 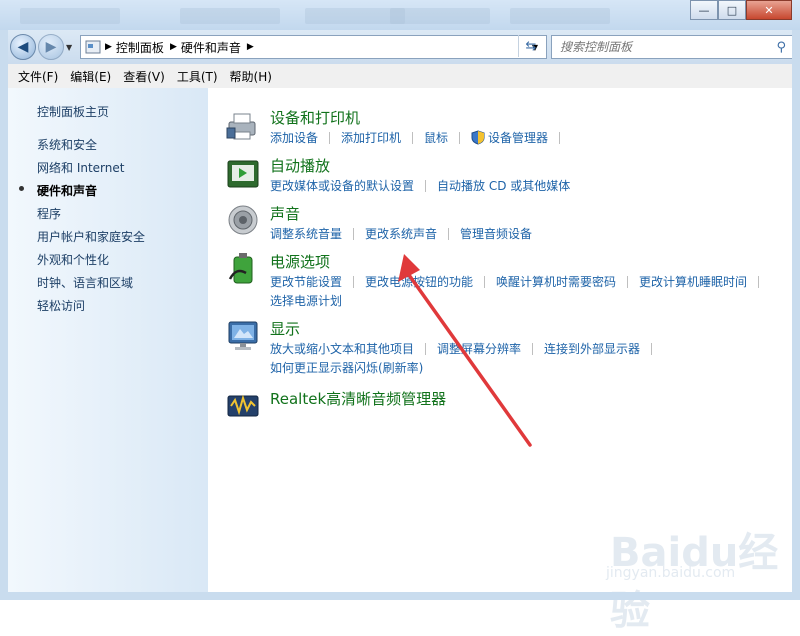 I want to click on search-icon: ⚲, so click(x=781, y=47).